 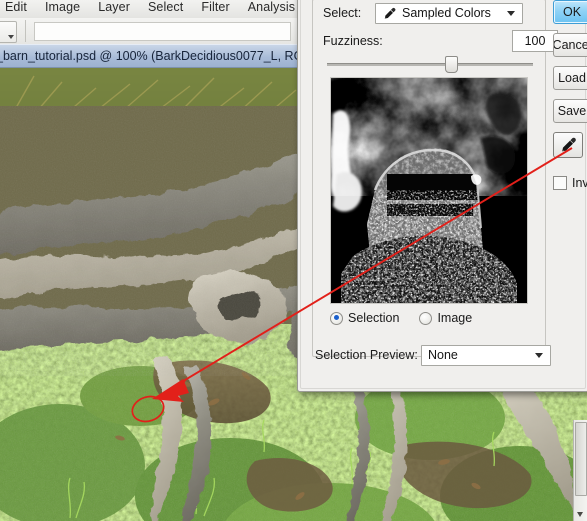 I want to click on menu-item-layer: Layer, so click(x=114, y=8).